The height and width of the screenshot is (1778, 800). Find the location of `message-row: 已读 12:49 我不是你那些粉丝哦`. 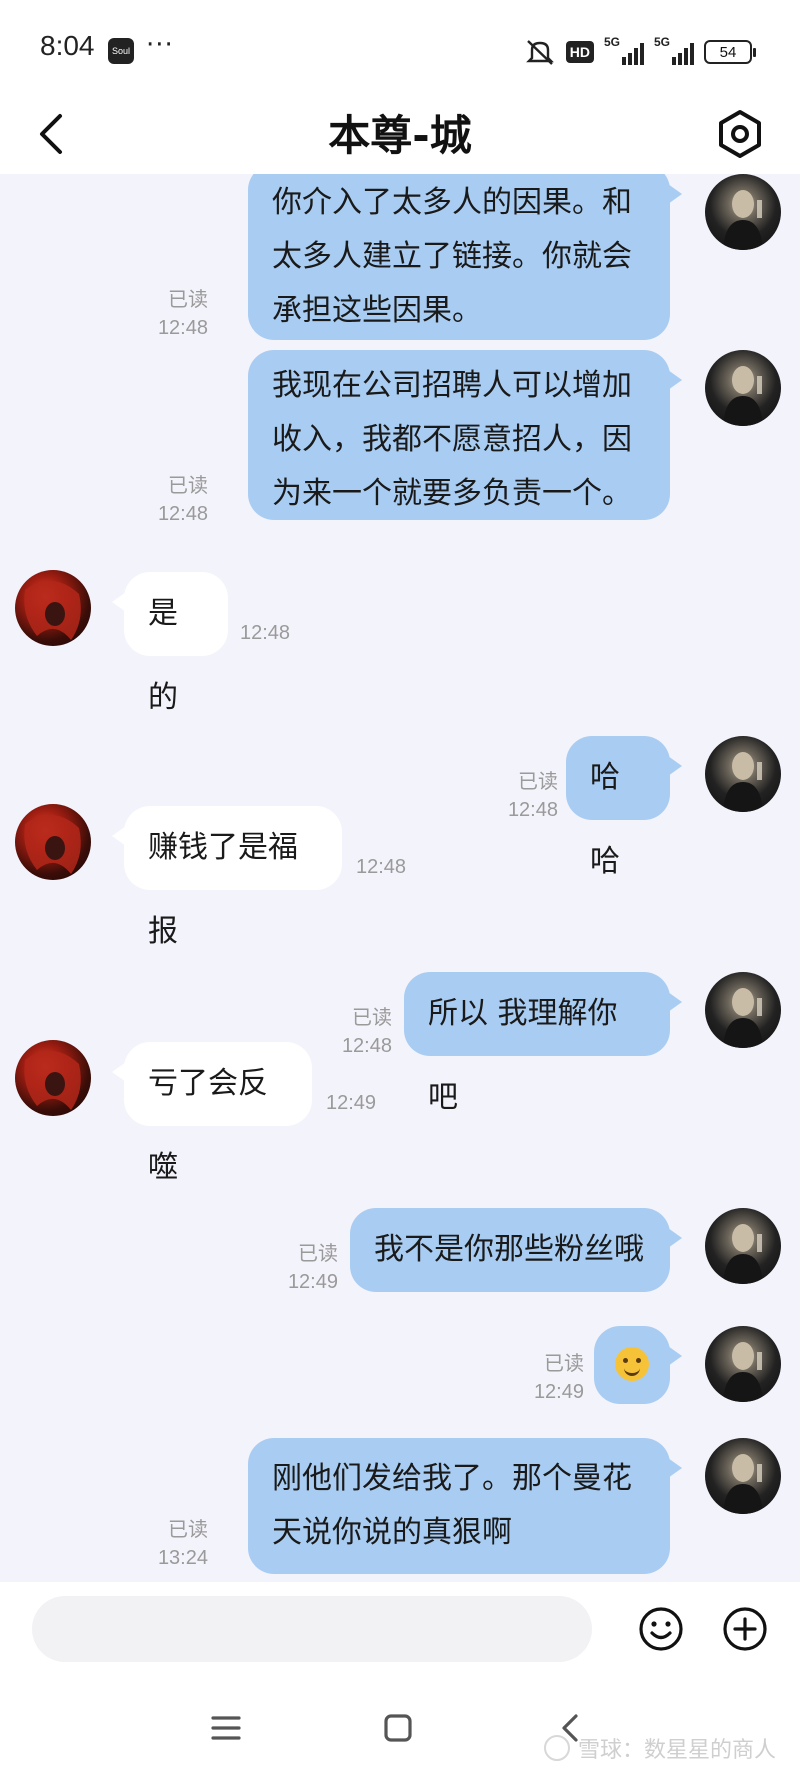

message-row: 已读 12:49 我不是你那些粉丝哦 is located at coordinates (400, 1253).